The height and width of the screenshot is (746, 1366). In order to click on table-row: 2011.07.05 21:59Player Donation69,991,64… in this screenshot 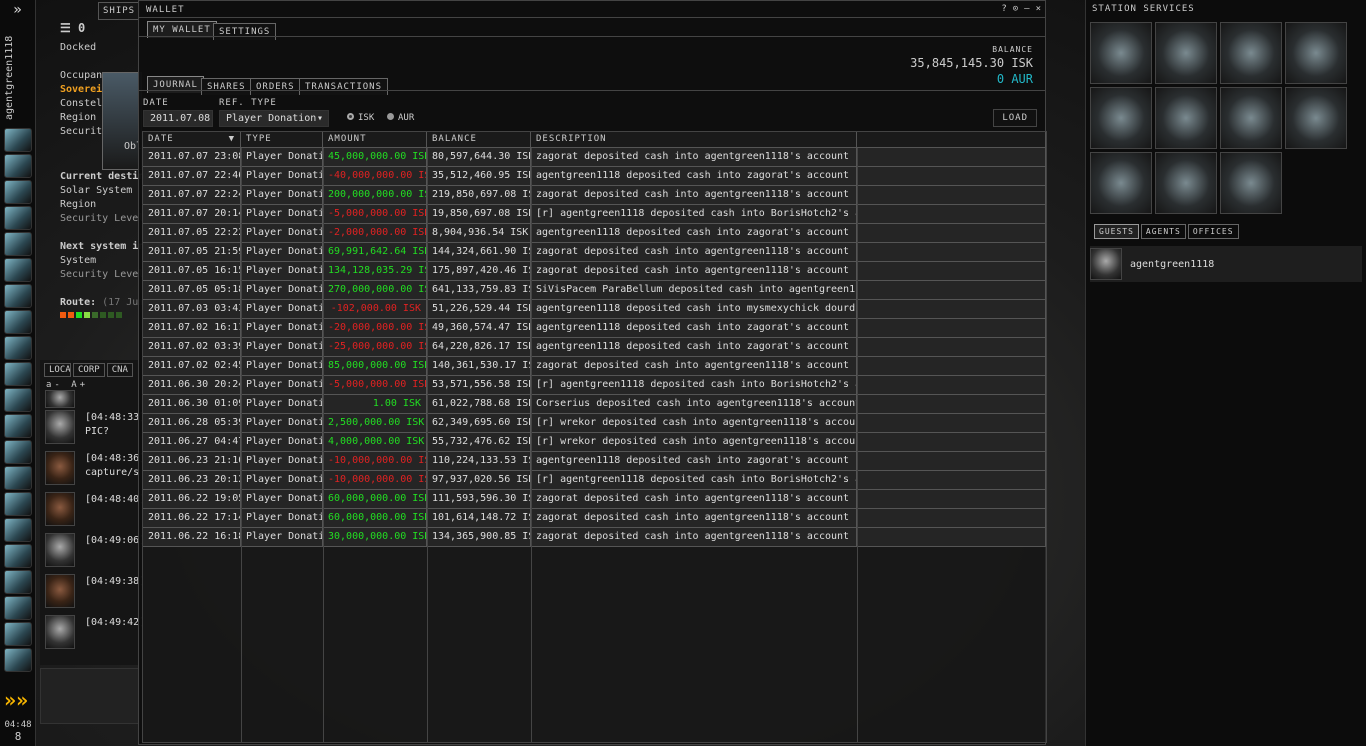, I will do `click(594, 252)`.